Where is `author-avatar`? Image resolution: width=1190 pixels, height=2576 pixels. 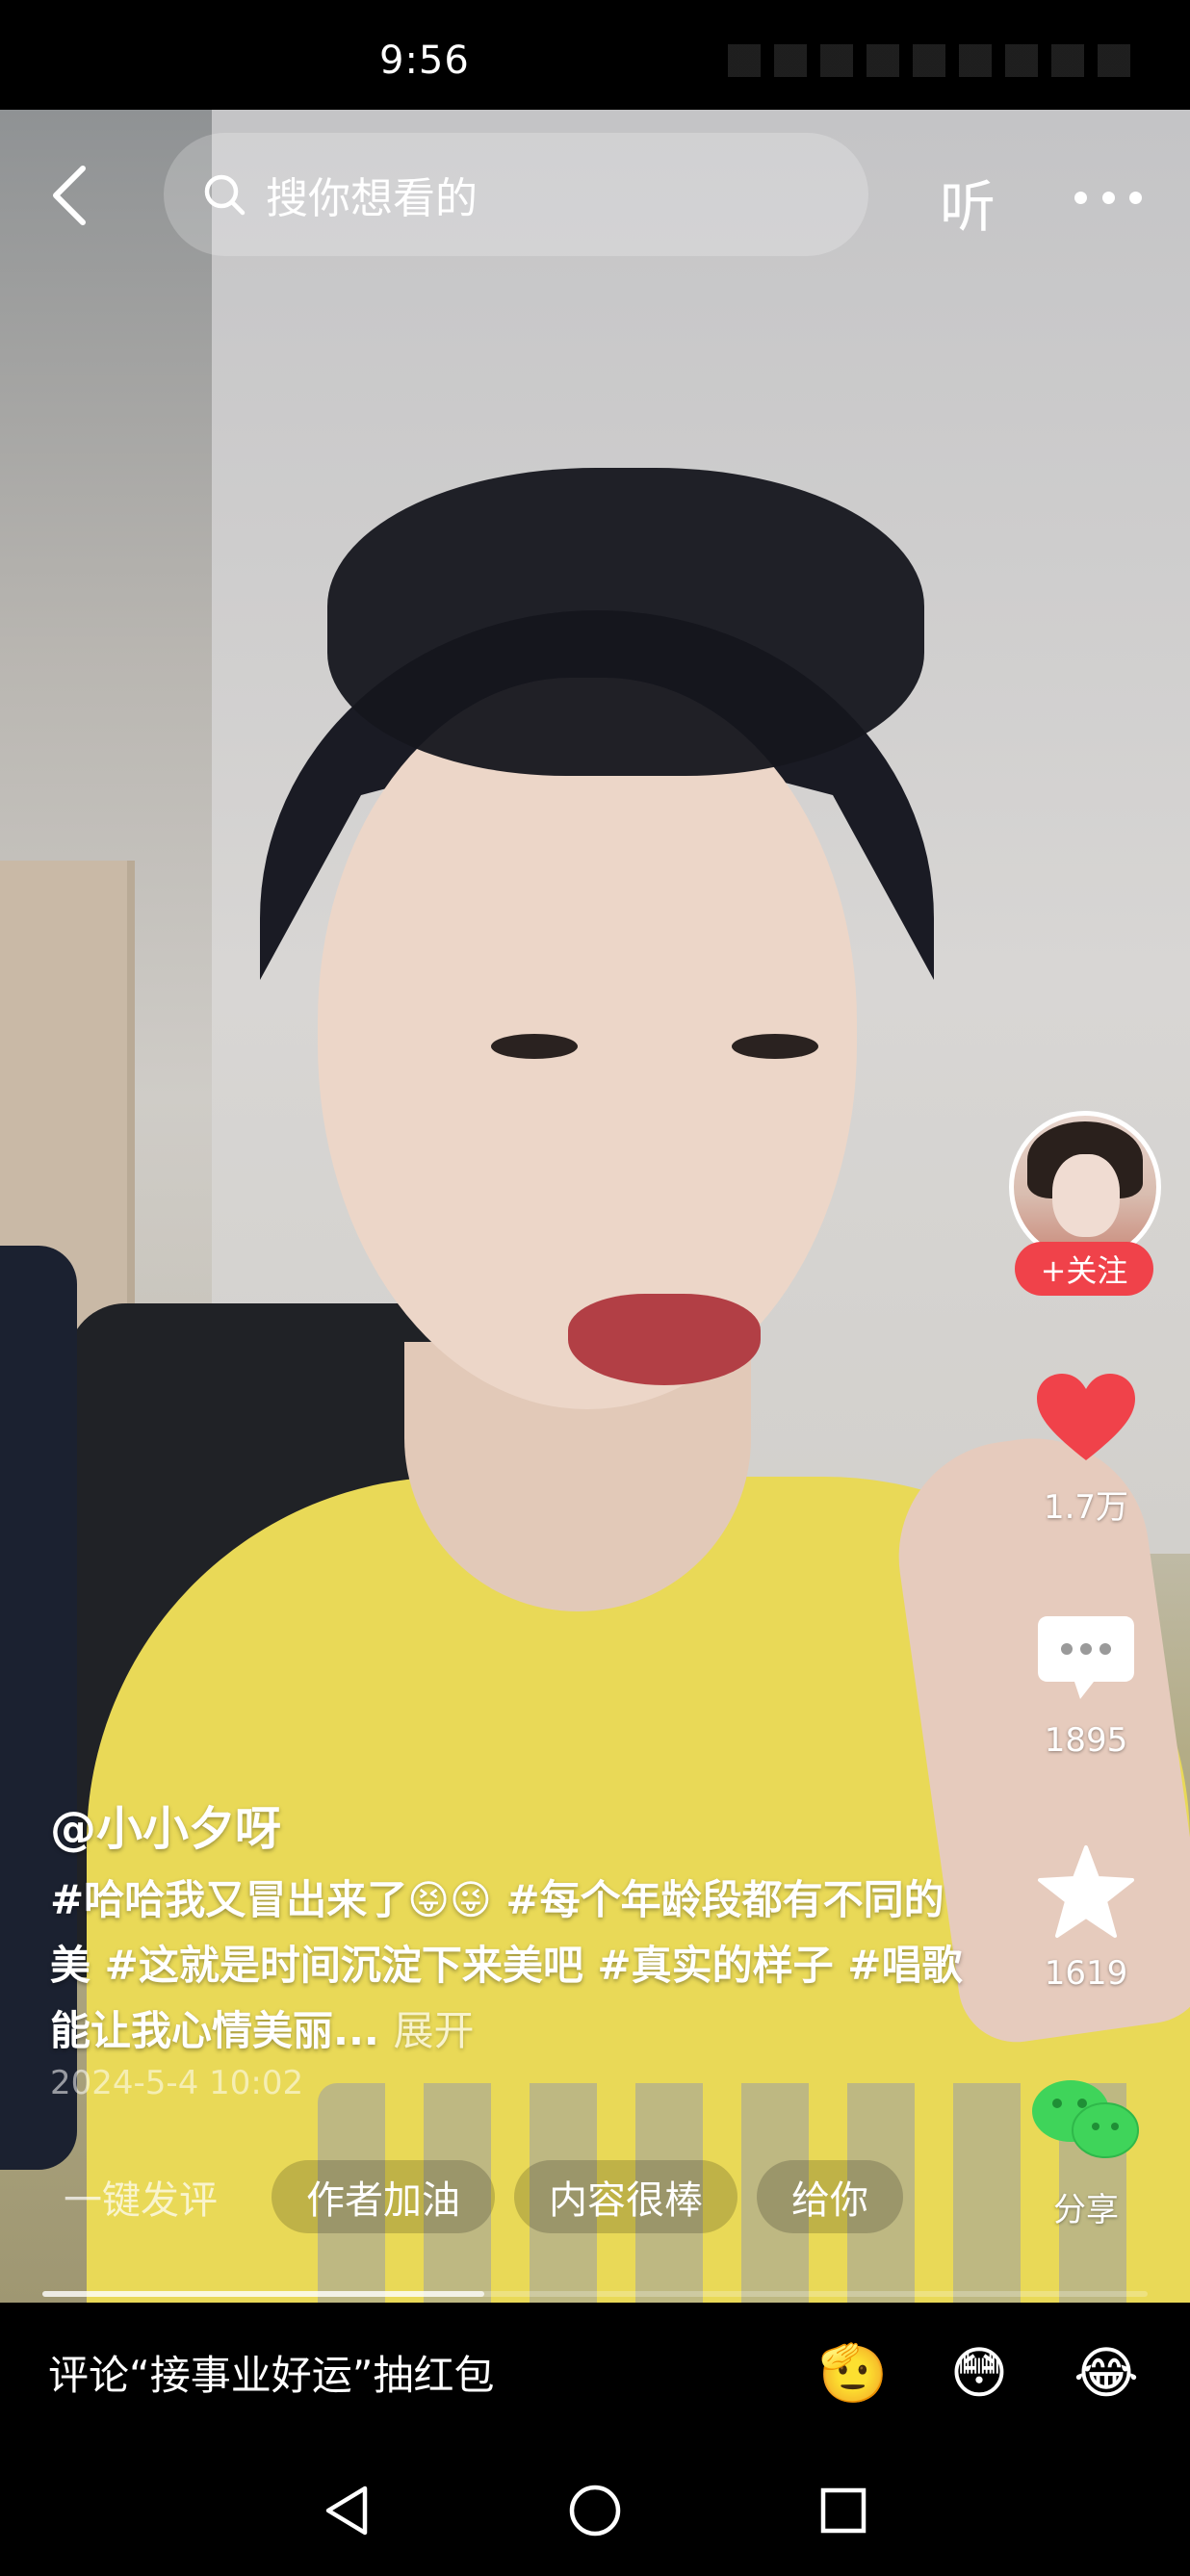
author-avatar is located at coordinates (1085, 1187).